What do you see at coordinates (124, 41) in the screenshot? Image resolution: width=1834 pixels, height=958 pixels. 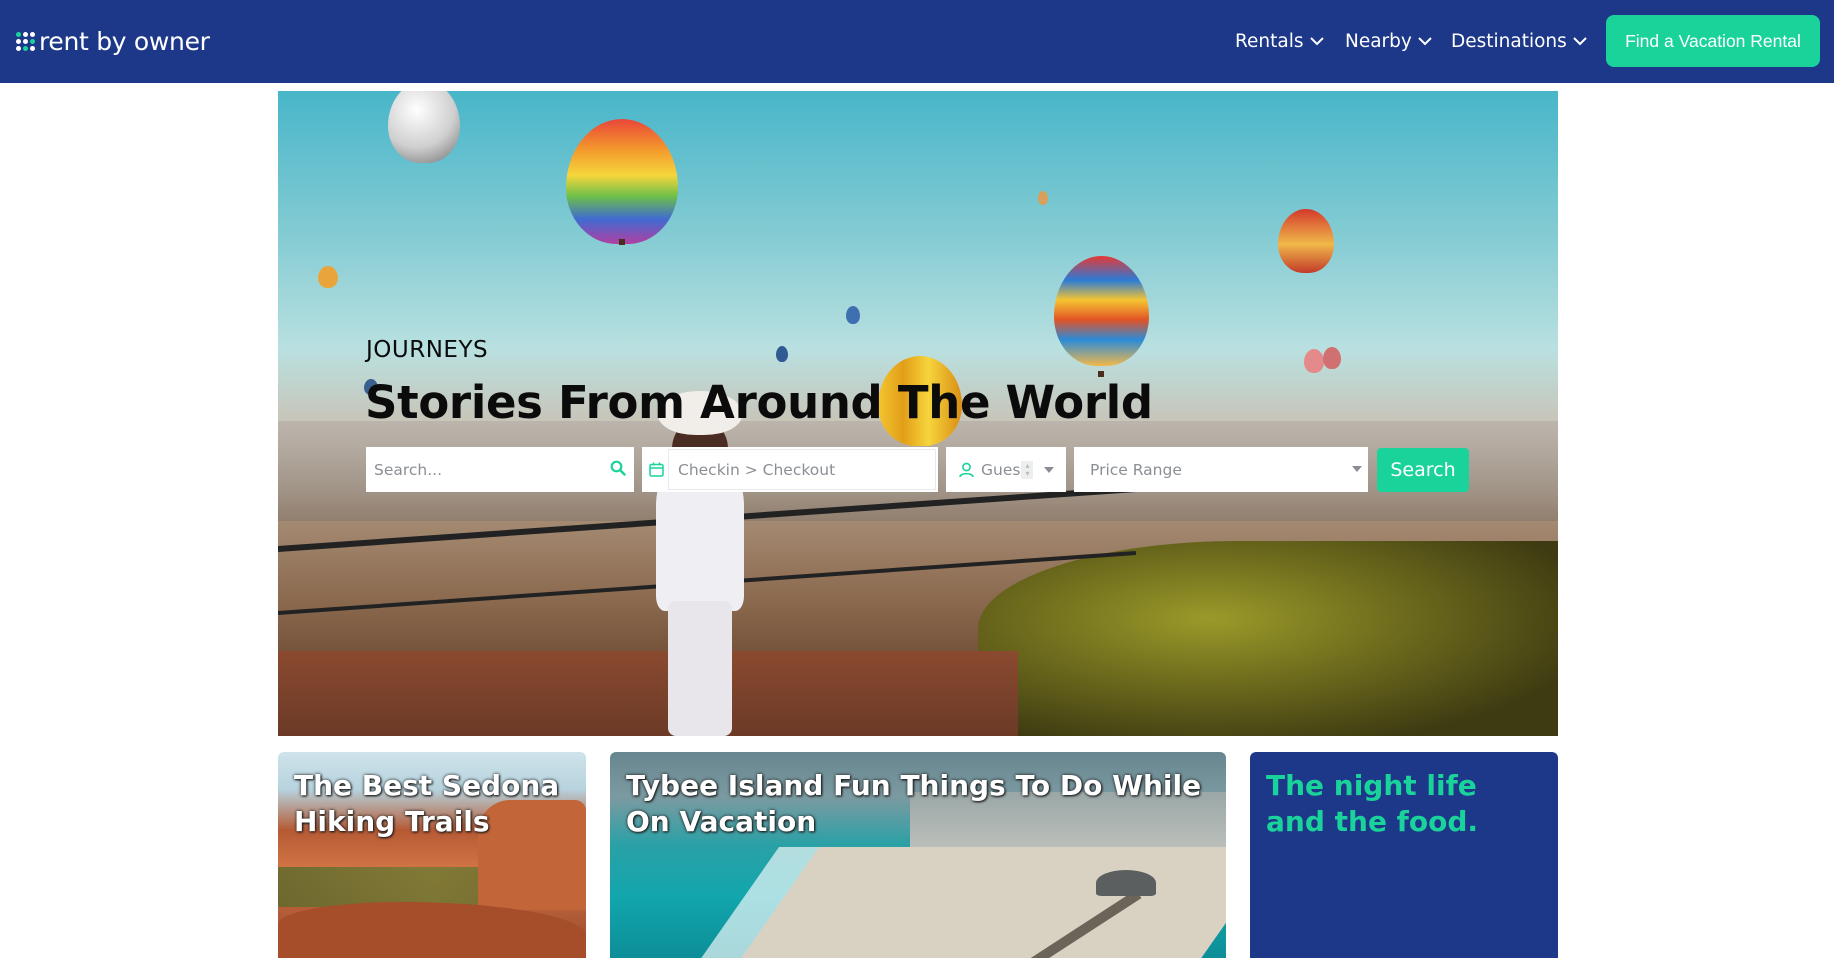 I see `logo-text: rent by owner` at bounding box center [124, 41].